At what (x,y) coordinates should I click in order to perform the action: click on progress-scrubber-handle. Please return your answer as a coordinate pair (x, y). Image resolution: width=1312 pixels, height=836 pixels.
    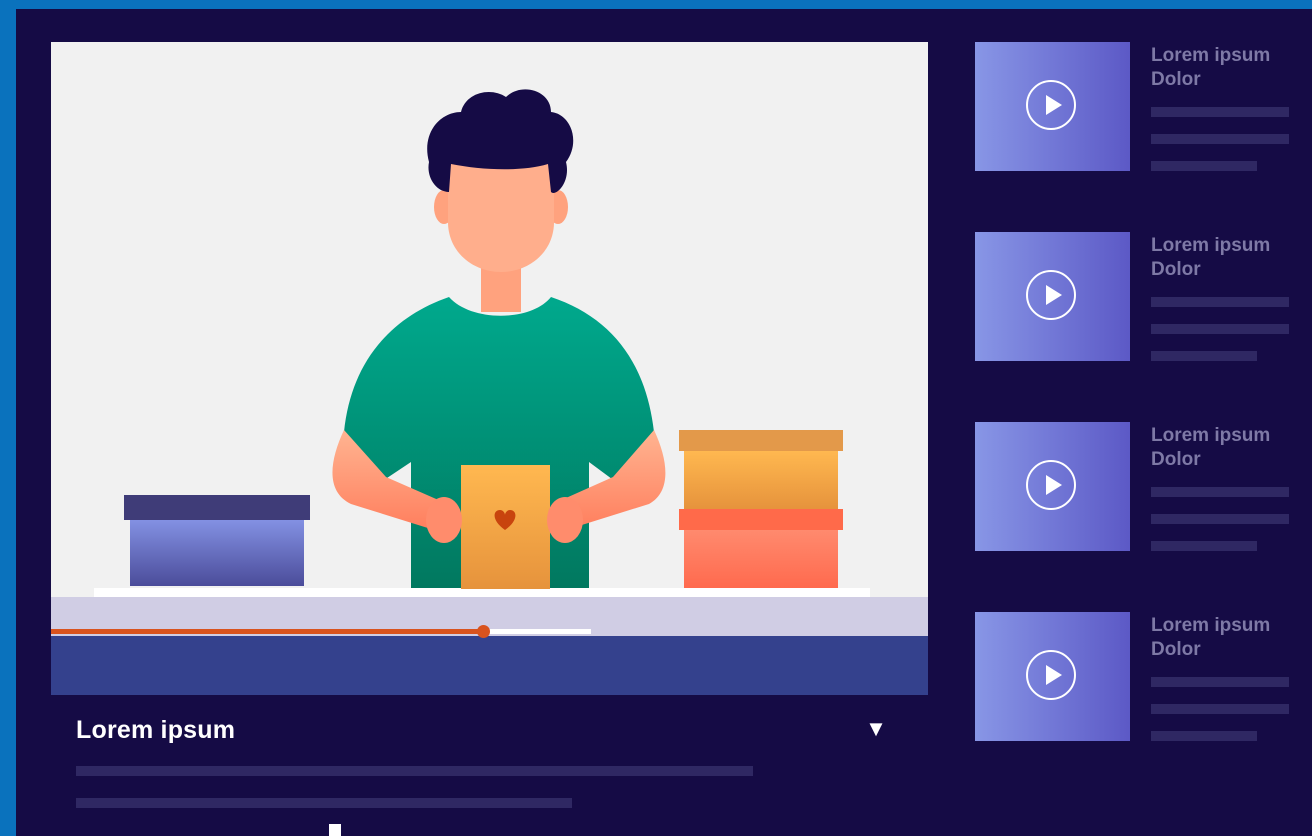
    Looking at the image, I should click on (483, 631).